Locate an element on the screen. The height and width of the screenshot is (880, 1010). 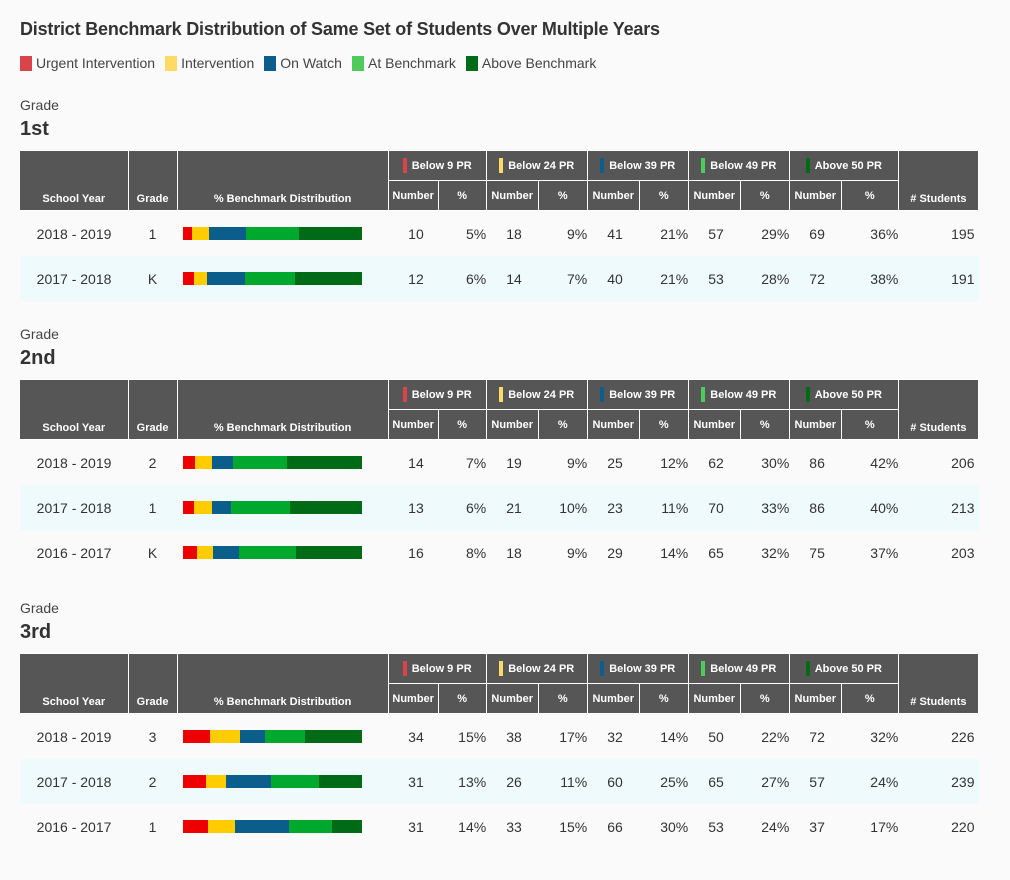
pr-label: Above 50 PR is located at coordinates (848, 165).